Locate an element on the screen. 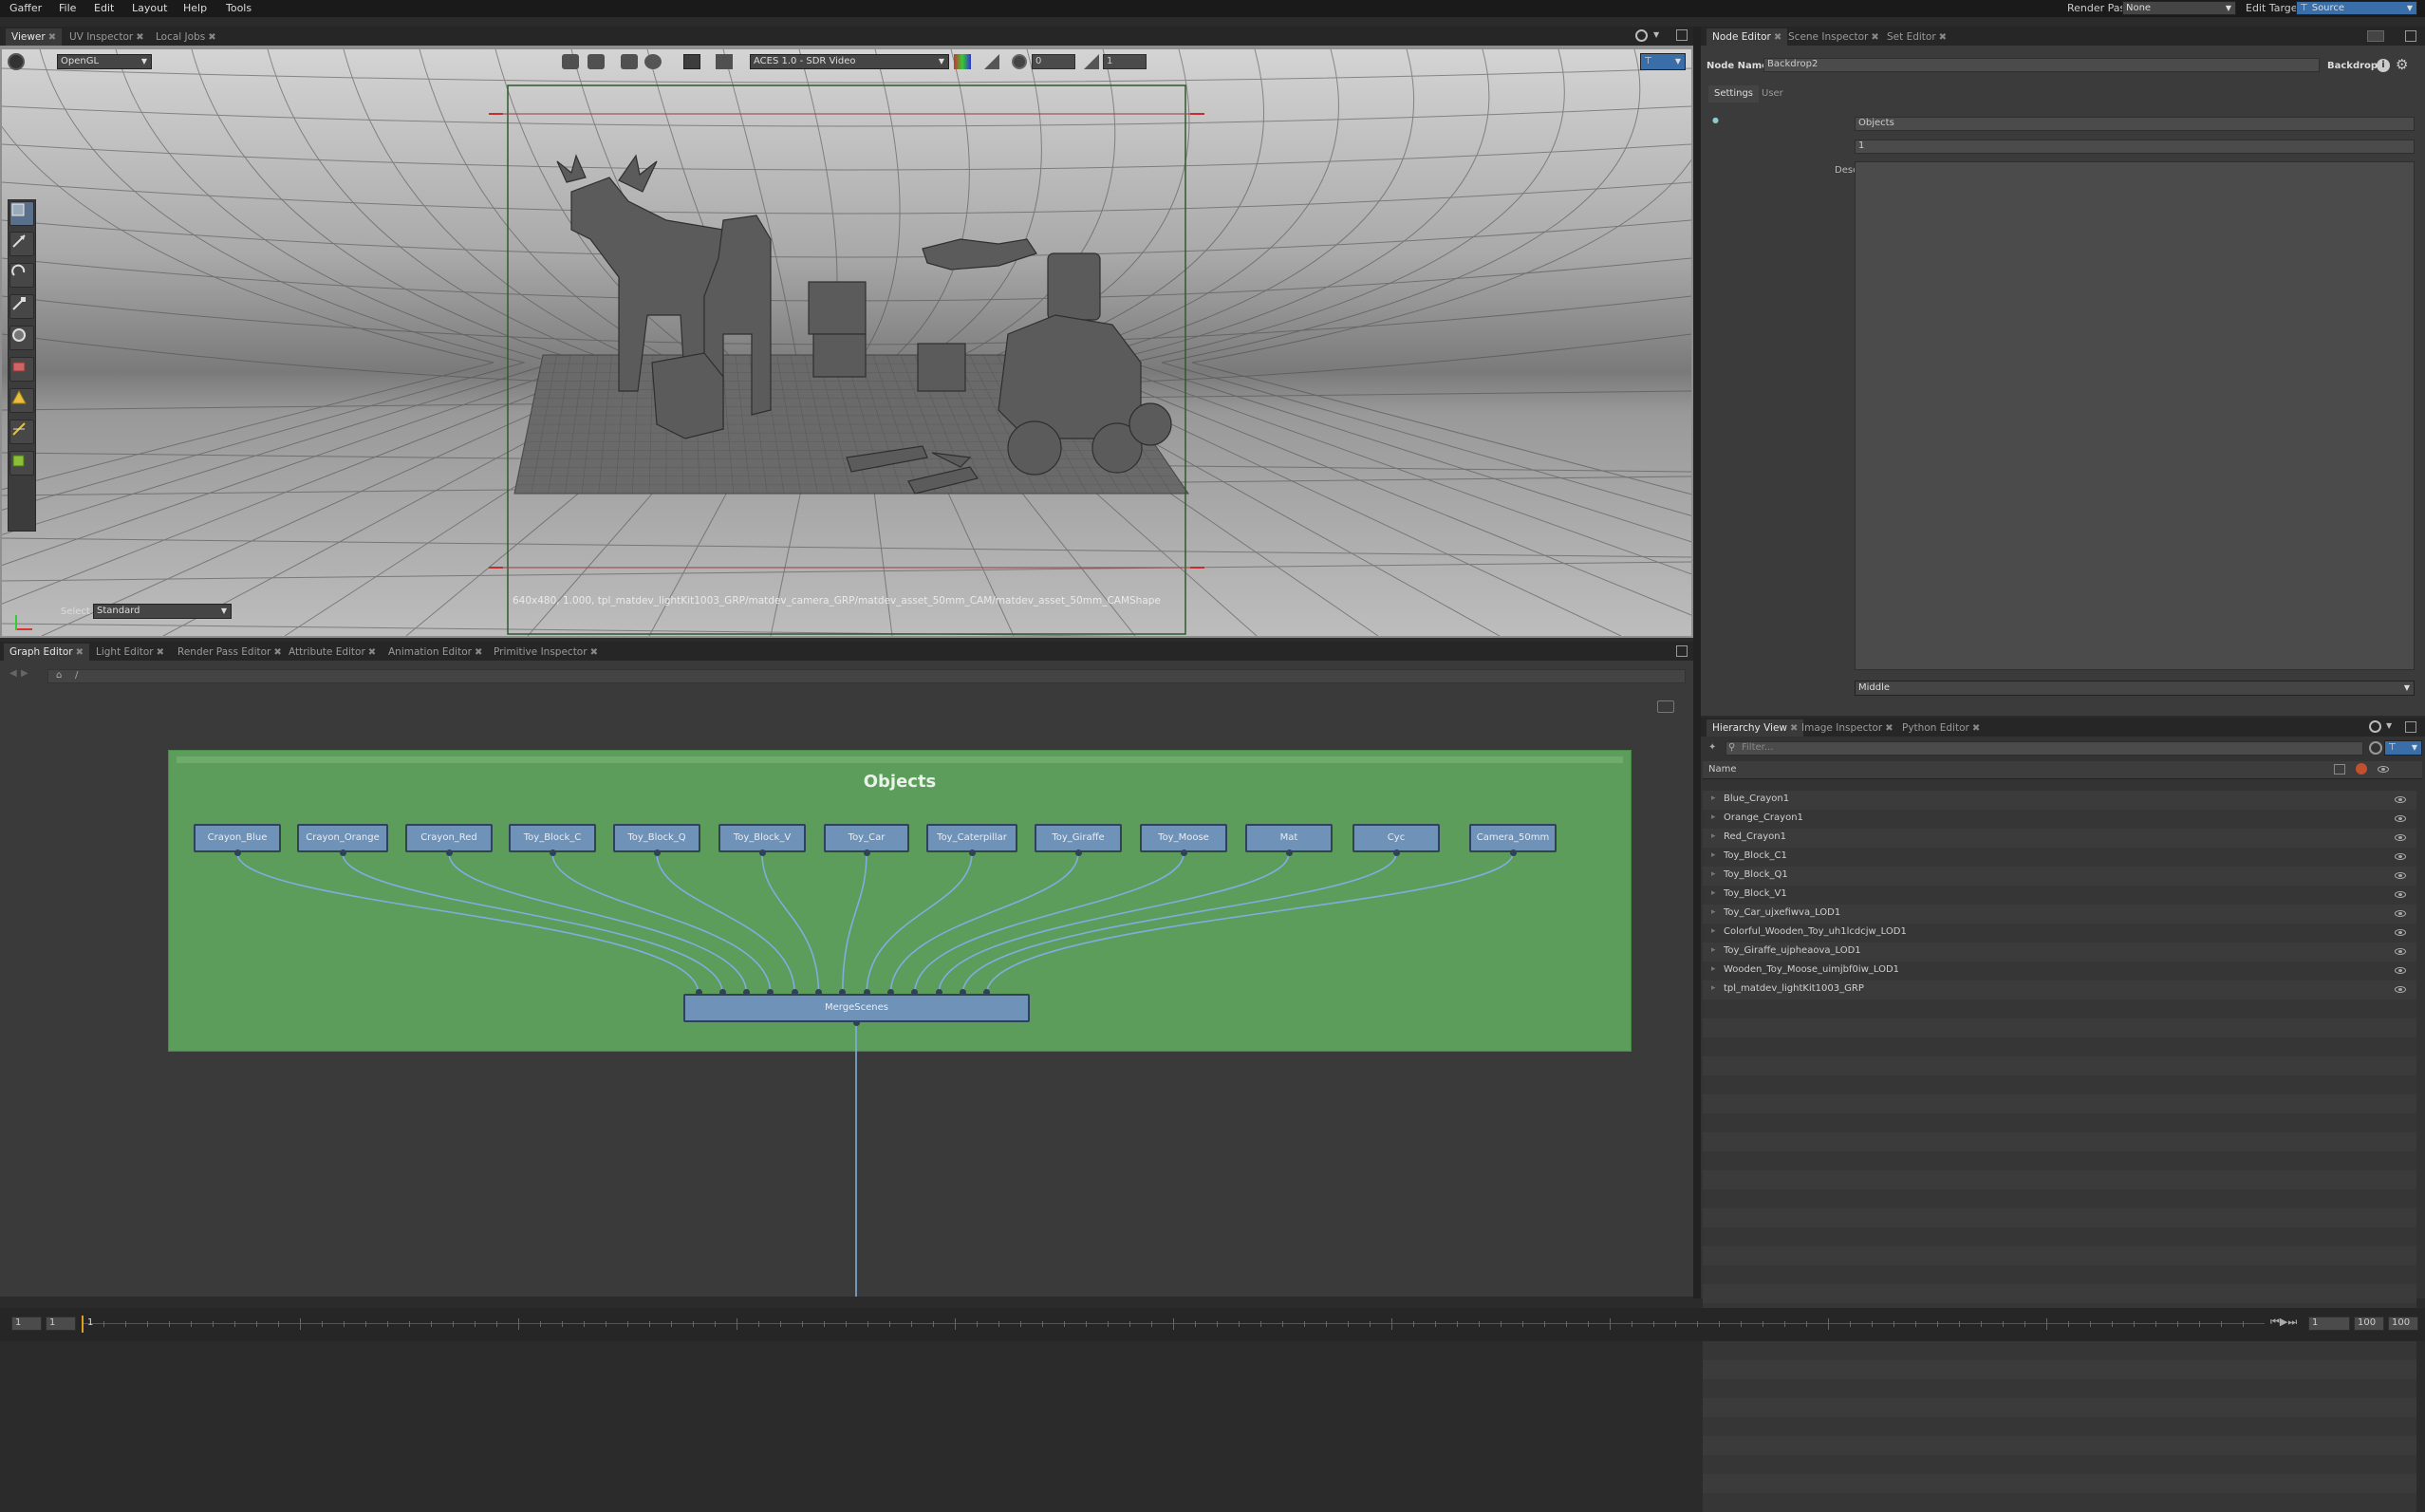  tab-graph-editor: Graph Editor ✖ is located at coordinates (47, 652).